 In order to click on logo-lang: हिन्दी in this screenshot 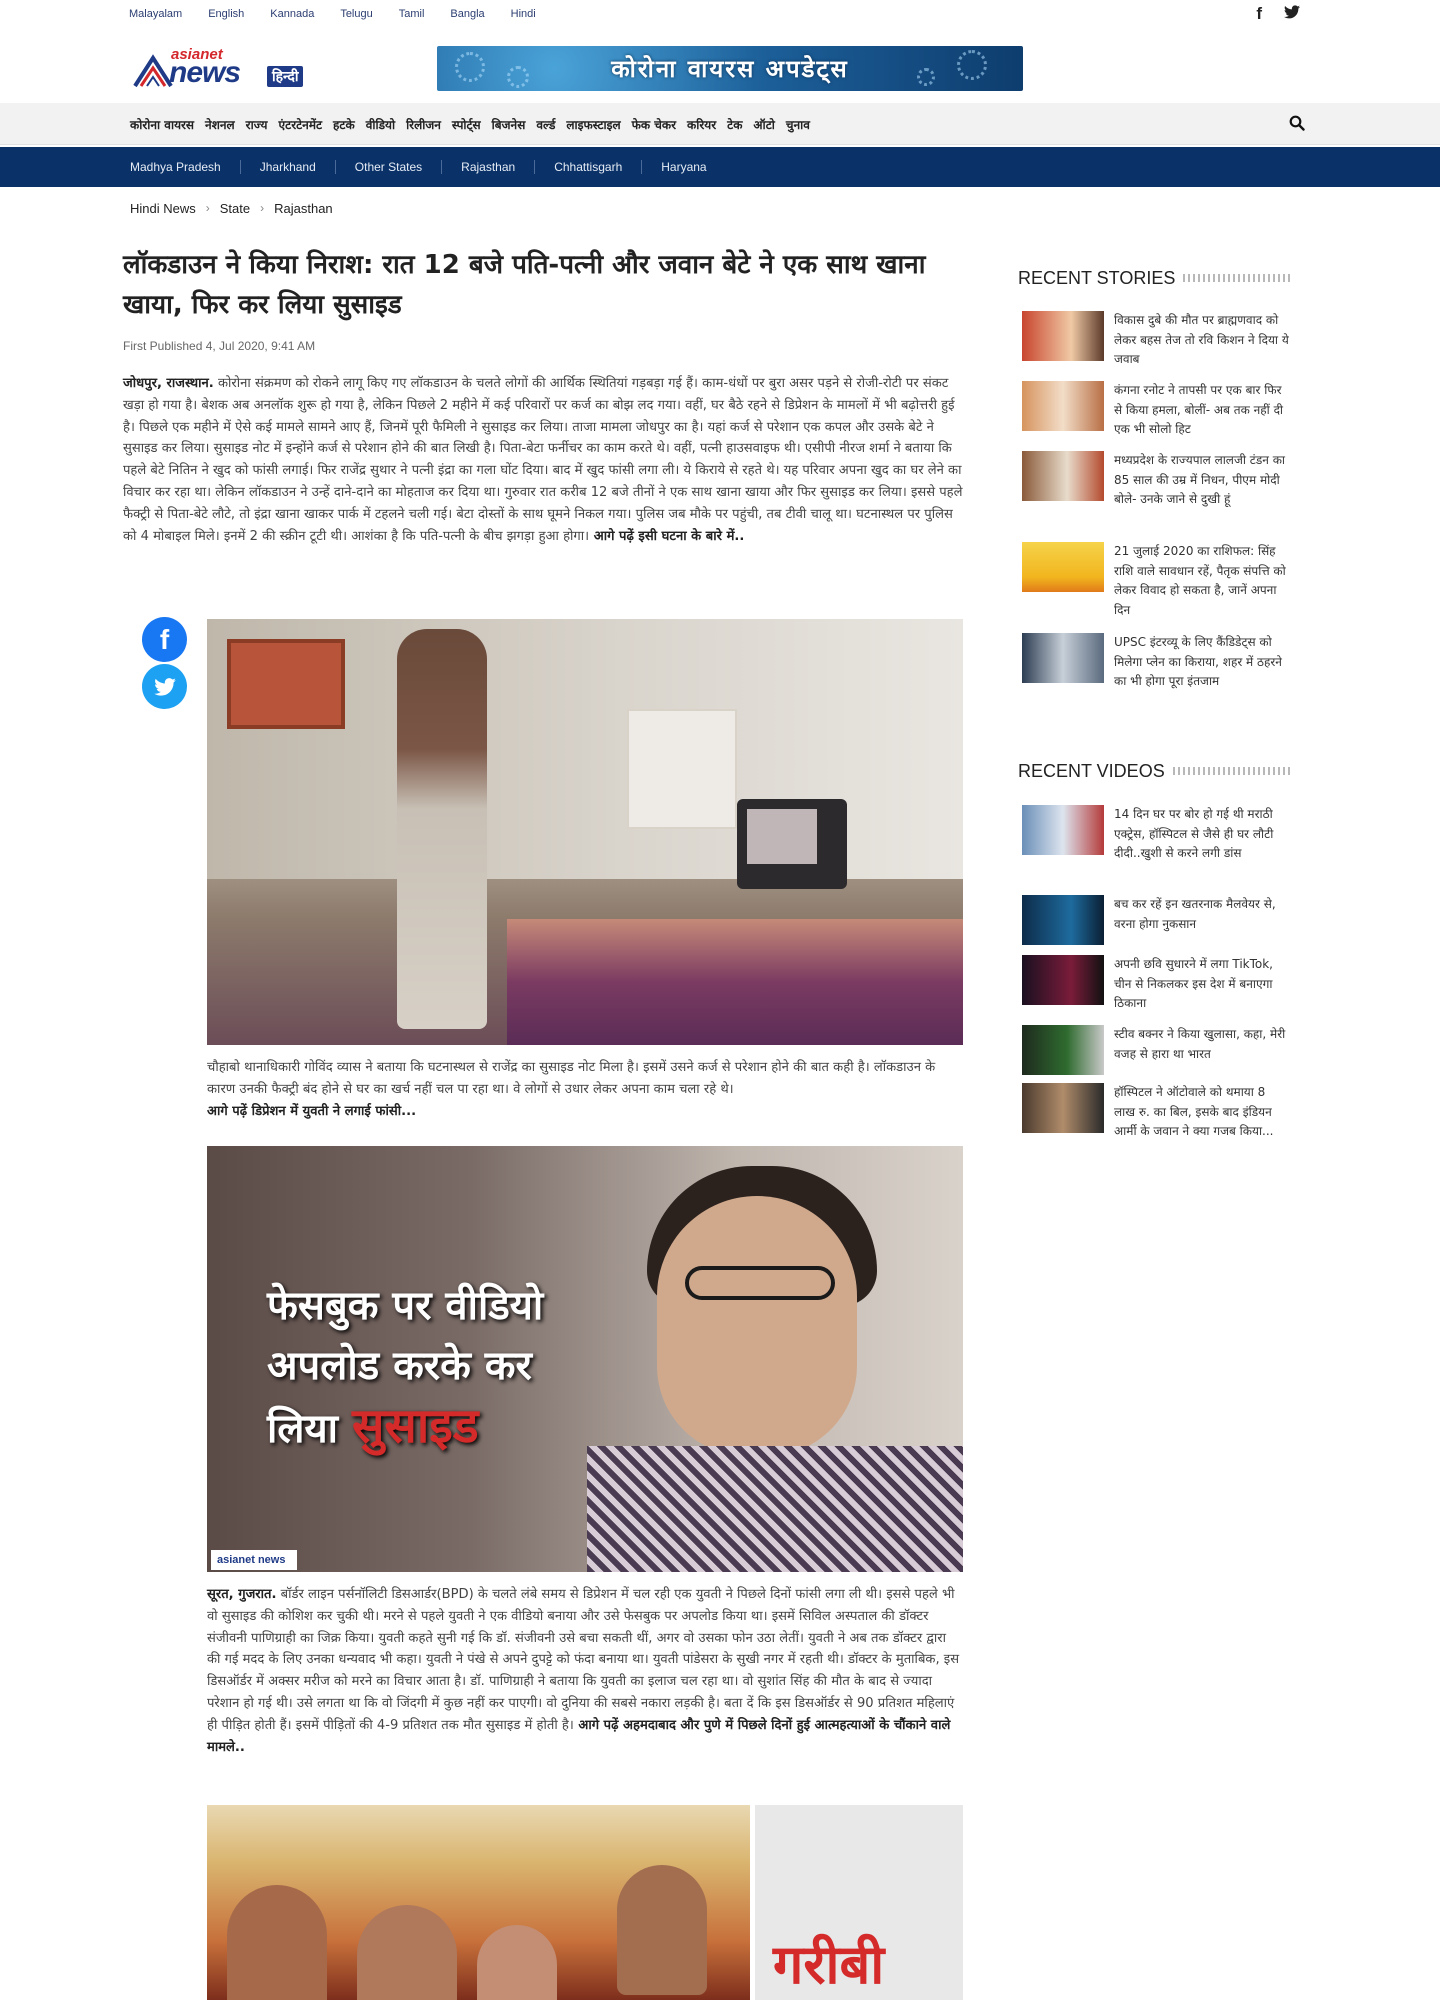, I will do `click(285, 76)`.